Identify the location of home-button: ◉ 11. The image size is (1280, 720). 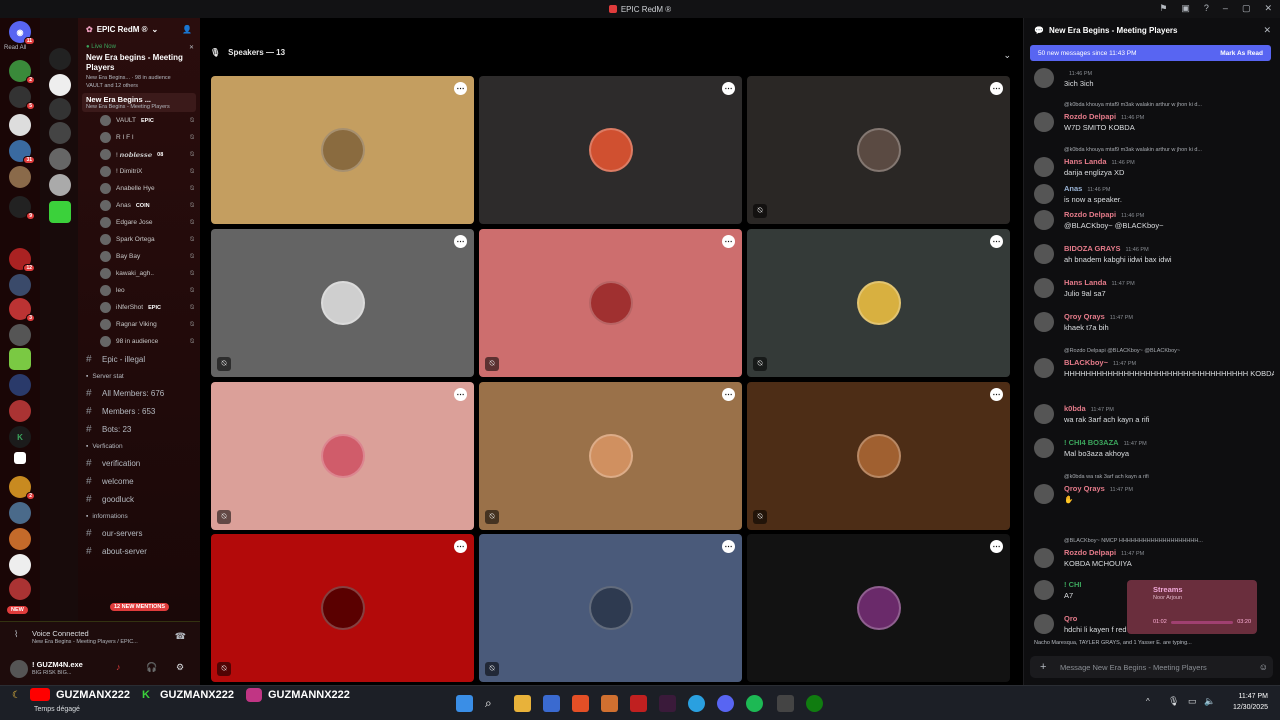
(22, 33).